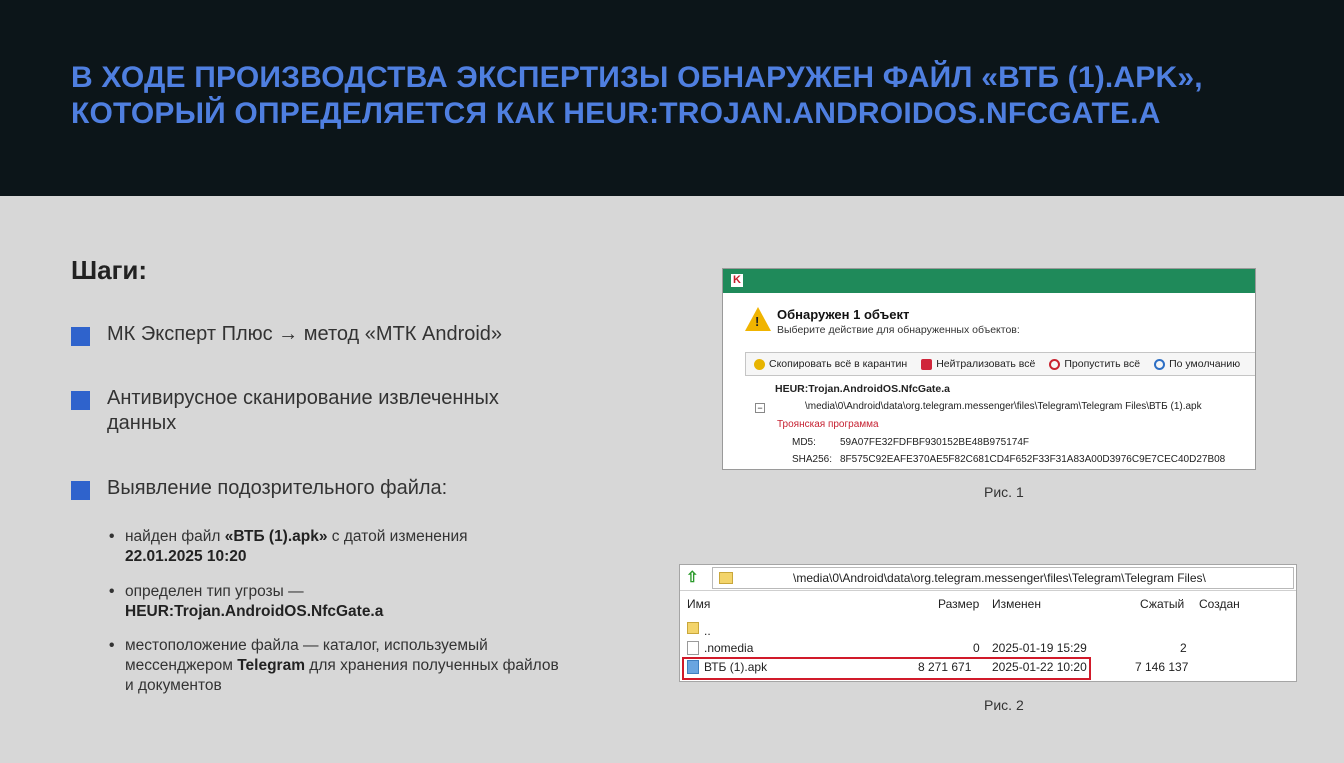 The image size is (1344, 763). Describe the element at coordinates (729, 648) in the screenshot. I see `file-name: .nomedia` at that location.